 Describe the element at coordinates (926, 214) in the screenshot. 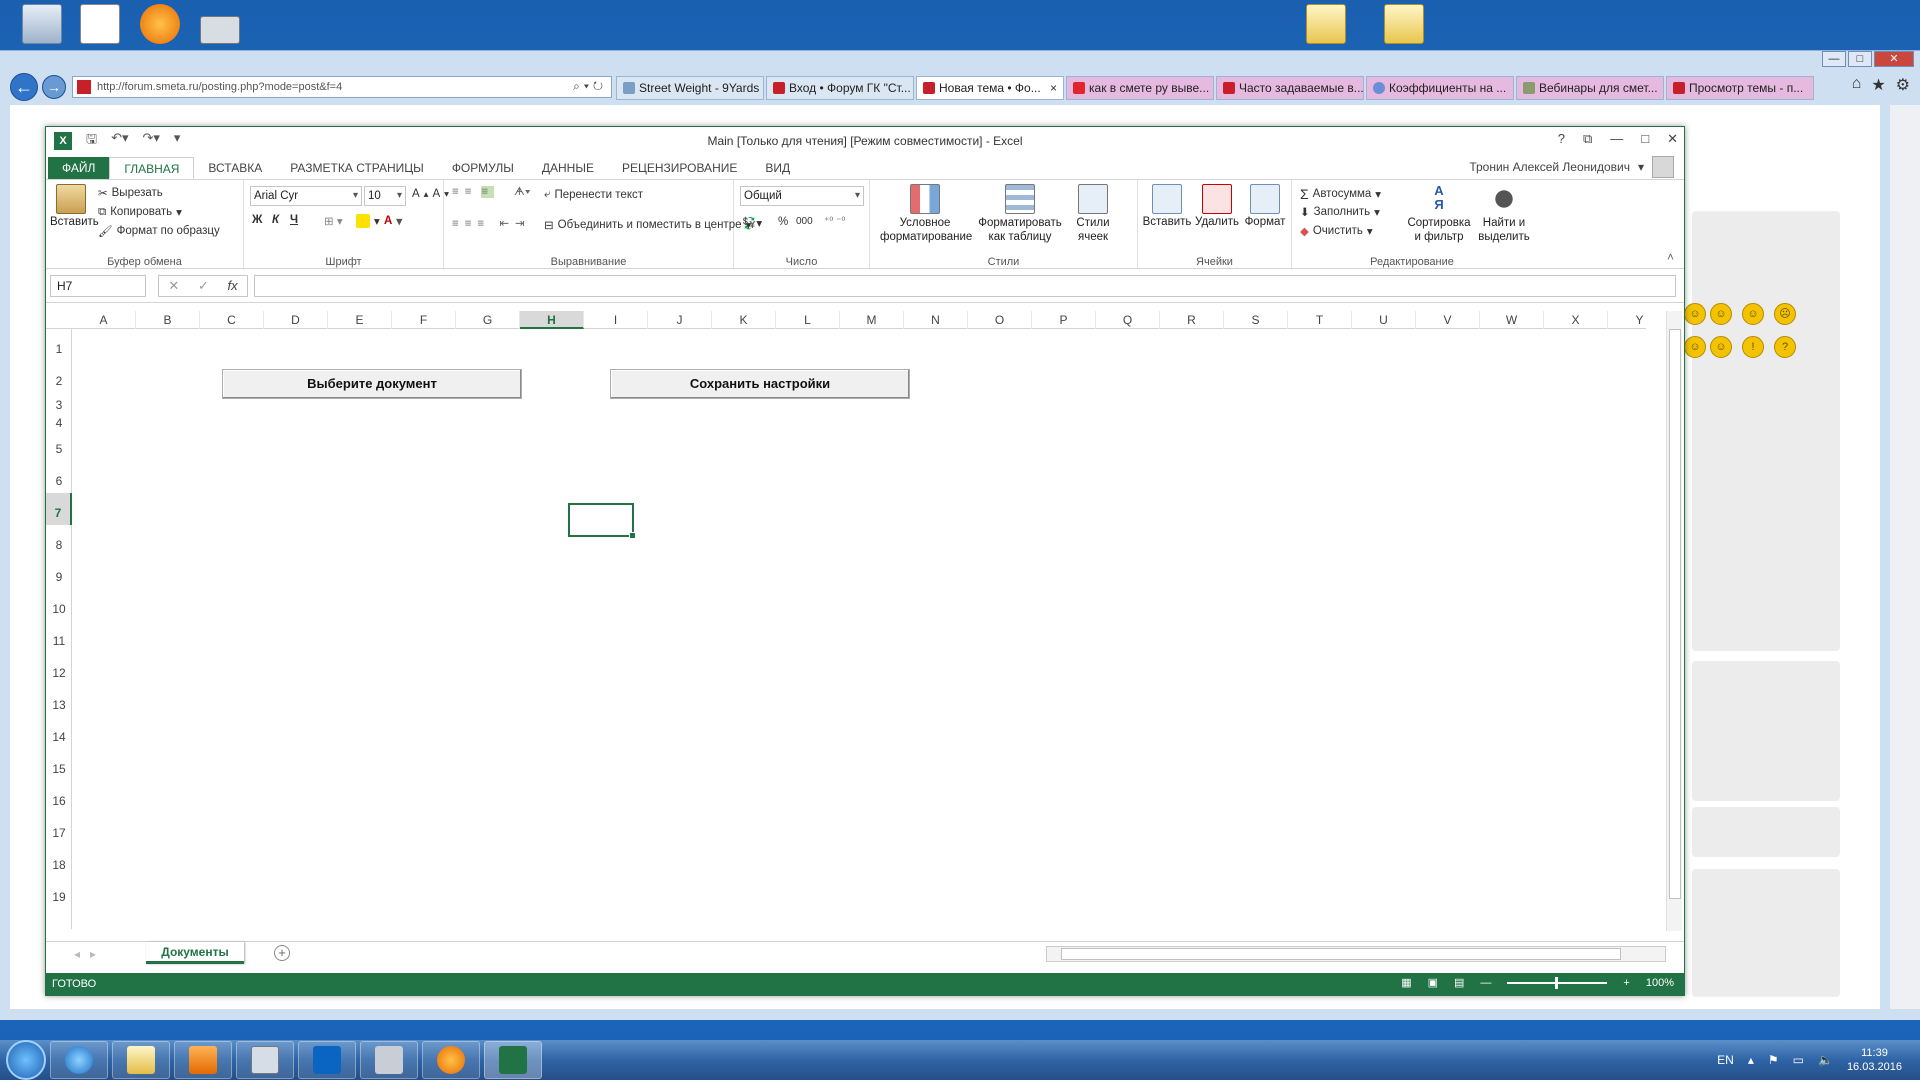

I see `conditional-formatting-button: Условное форматирование` at that location.